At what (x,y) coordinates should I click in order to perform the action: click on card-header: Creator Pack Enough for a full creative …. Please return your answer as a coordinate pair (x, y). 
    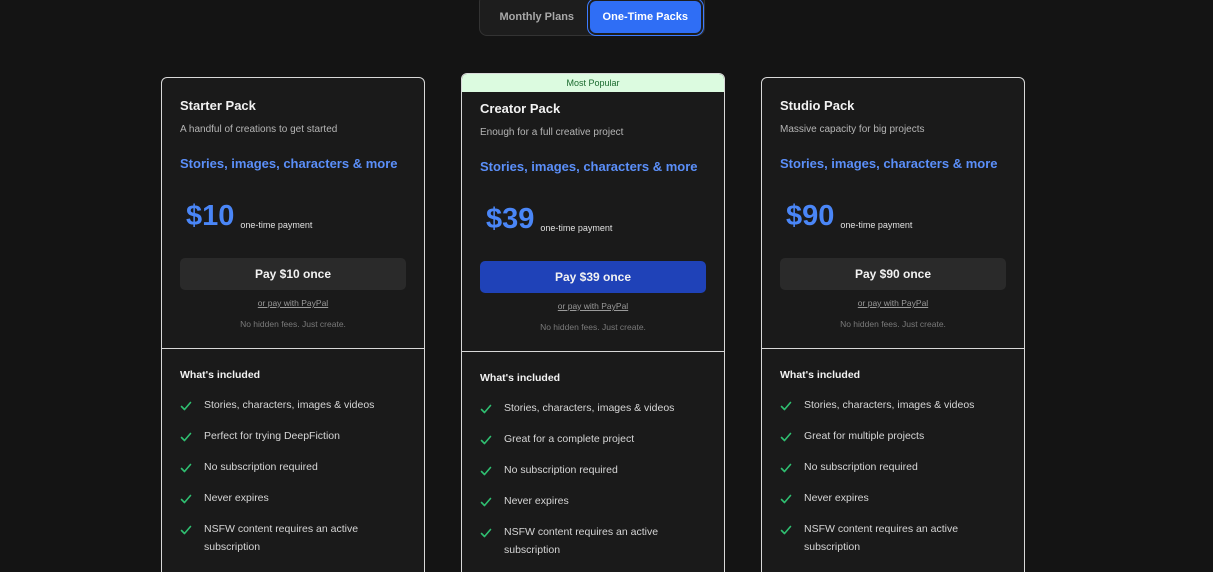
    Looking at the image, I should click on (593, 221).